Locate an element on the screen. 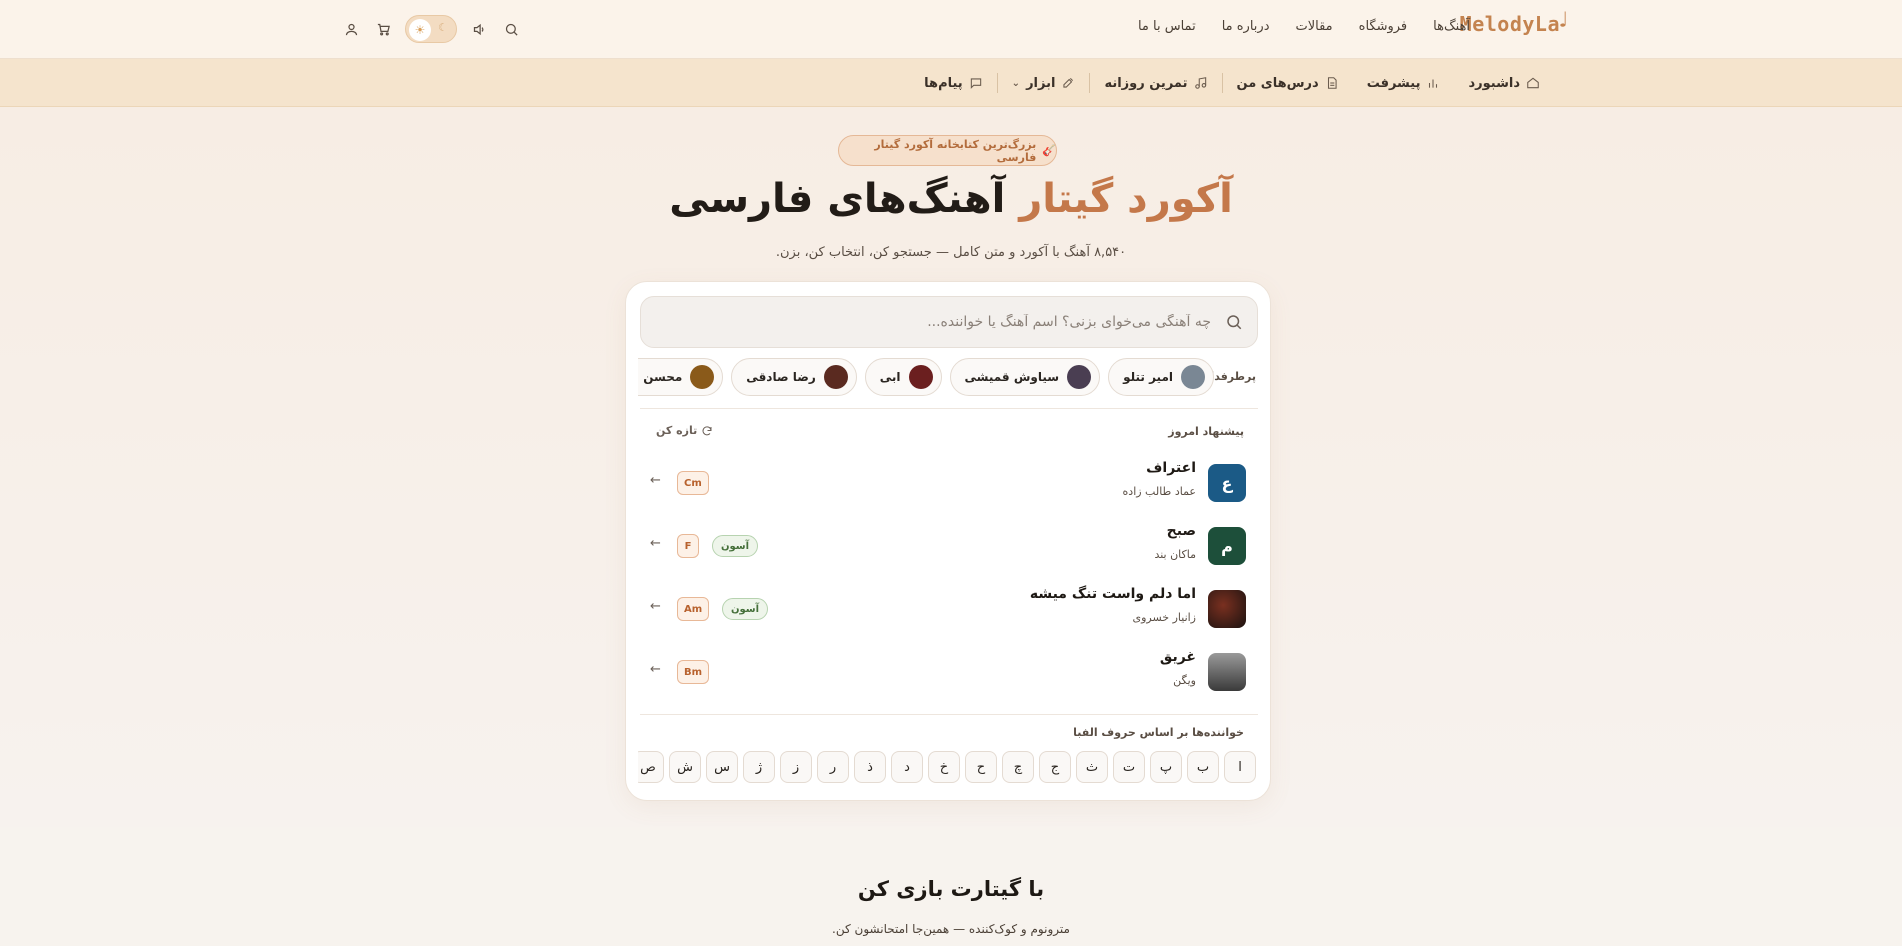 Image resolution: width=1902 pixels, height=946 pixels. letter-button: ح is located at coordinates (981, 767).